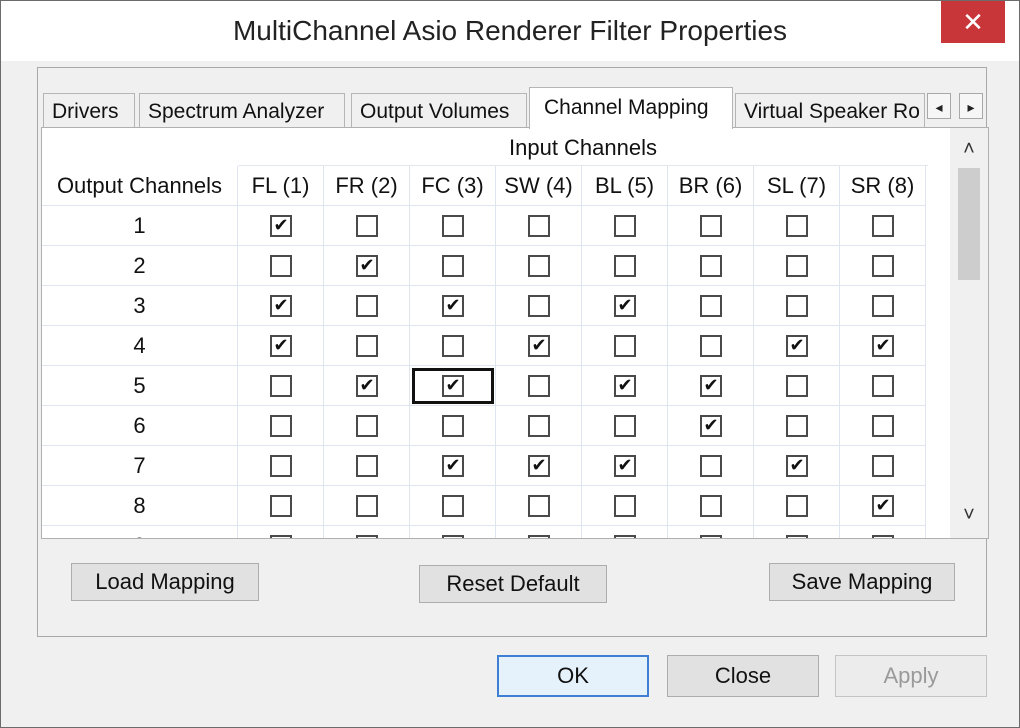  Describe the element at coordinates (969, 224) in the screenshot. I see `scrollbar-thumb` at that location.